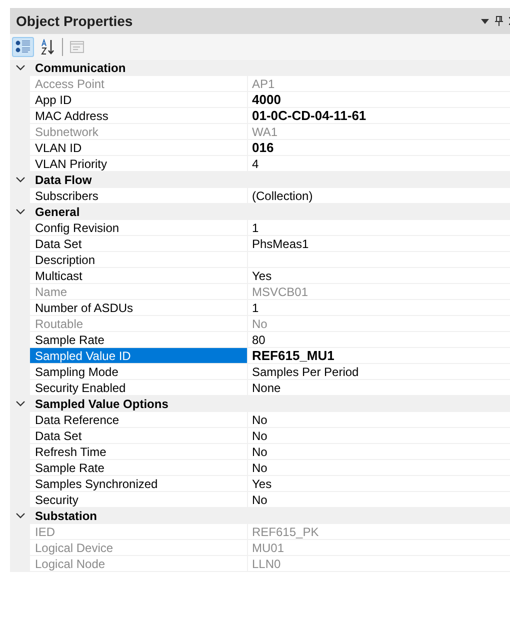 This screenshot has width=510, height=630. I want to click on property-name: Samples Synchronized, so click(139, 484).